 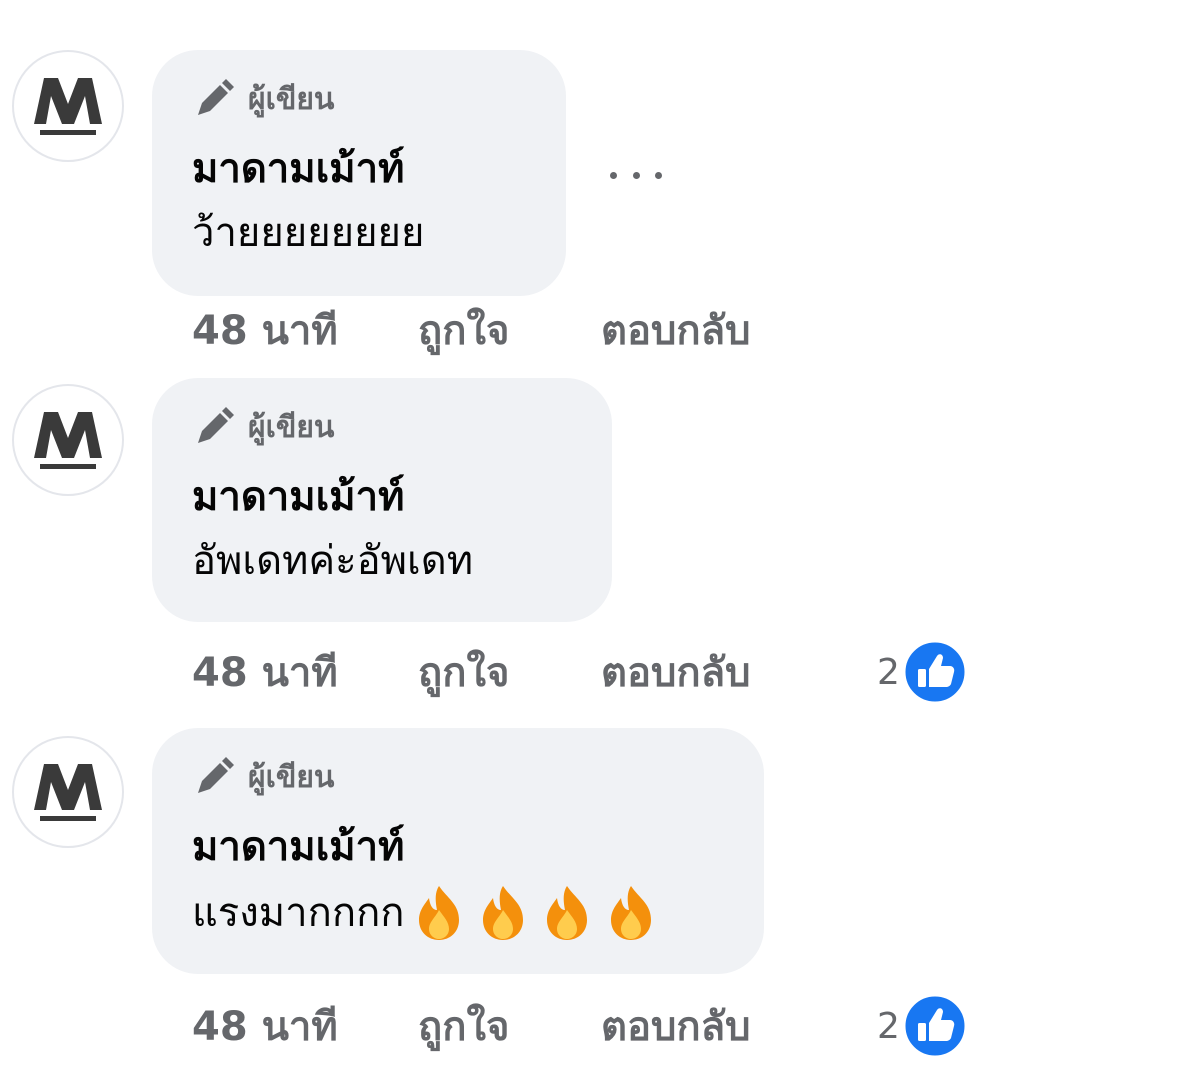 What do you see at coordinates (333, 561) in the screenshot?
I see `comment-text-content: อัพเดทค่ะอัพเดท` at bounding box center [333, 561].